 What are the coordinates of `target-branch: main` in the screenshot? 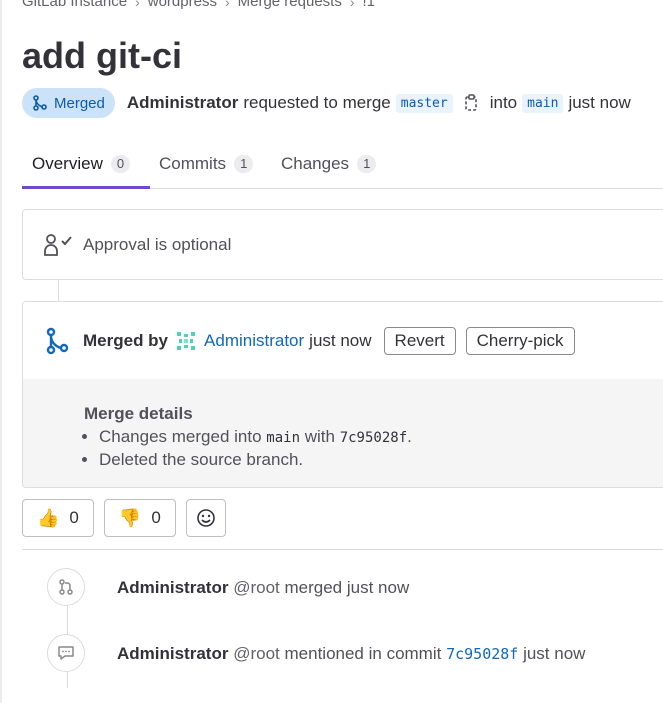 It's located at (543, 103).